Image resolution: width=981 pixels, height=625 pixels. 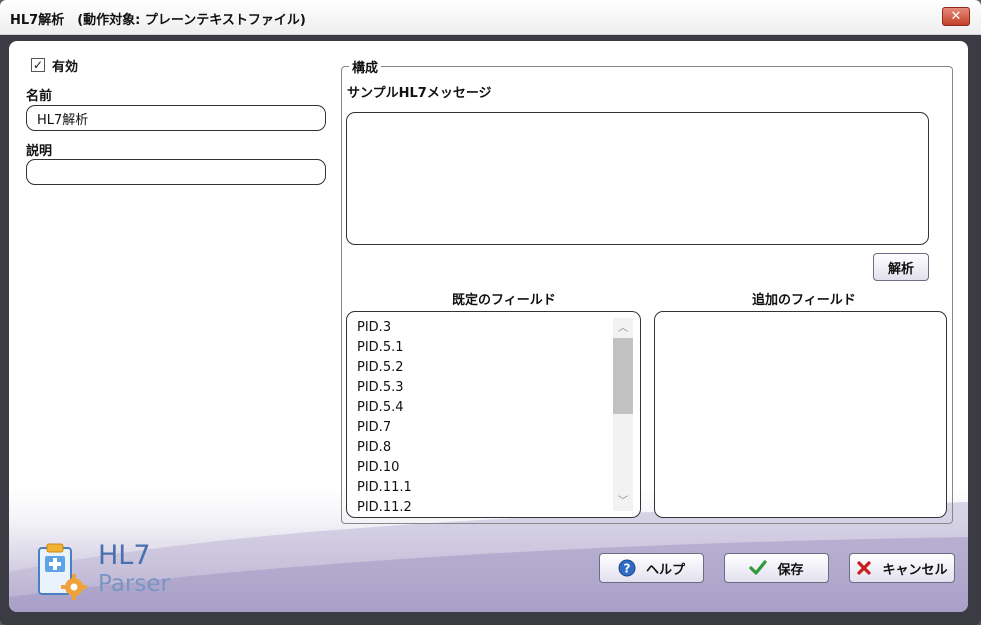 What do you see at coordinates (758, 568) in the screenshot?
I see `checkmark-icon` at bounding box center [758, 568].